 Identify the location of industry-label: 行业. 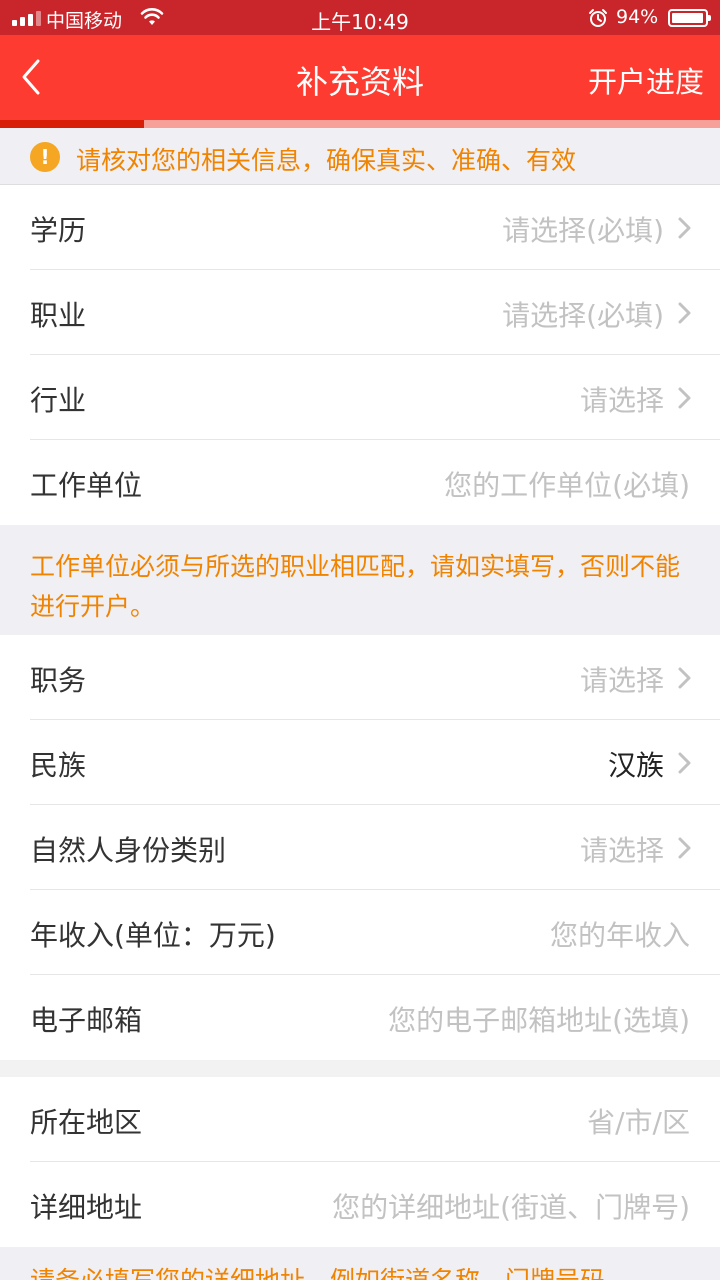
(58, 400).